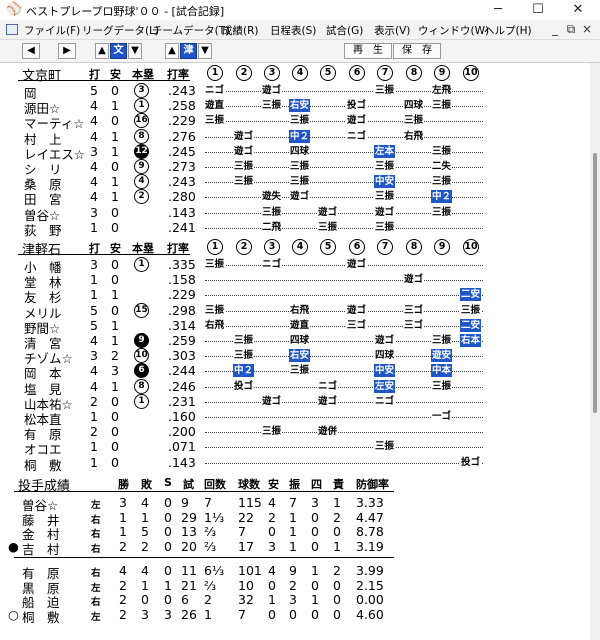  Describe the element at coordinates (12, 29) in the screenshot. I see `document-icon` at that location.